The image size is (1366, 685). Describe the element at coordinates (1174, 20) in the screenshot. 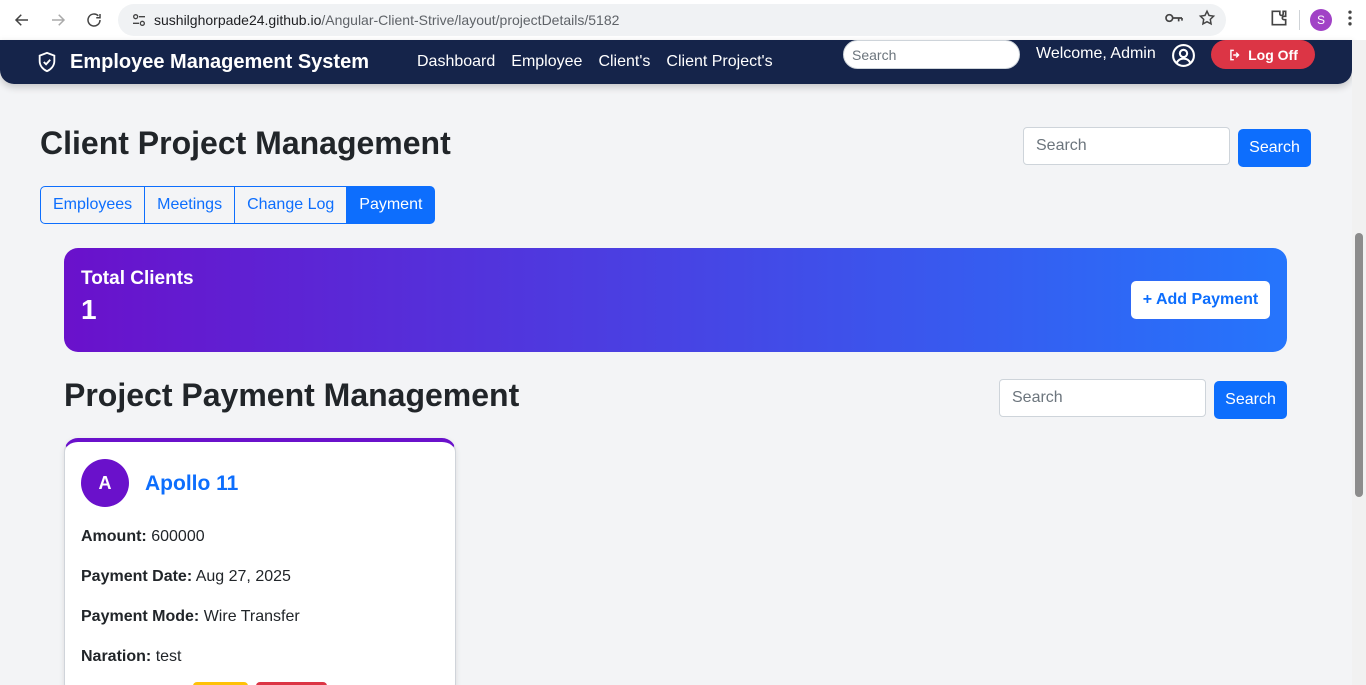

I see `password-key-icon` at that location.